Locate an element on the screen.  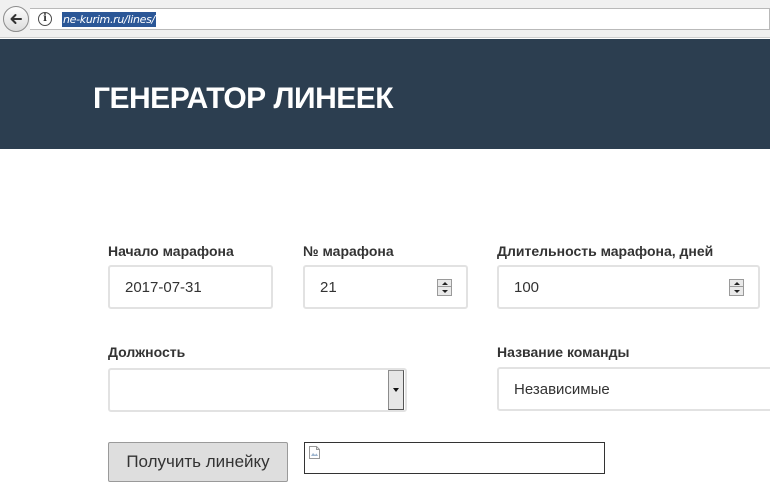
page-title: ГЕНЕРАТОР ЛИНЕЕК is located at coordinates (243, 98).